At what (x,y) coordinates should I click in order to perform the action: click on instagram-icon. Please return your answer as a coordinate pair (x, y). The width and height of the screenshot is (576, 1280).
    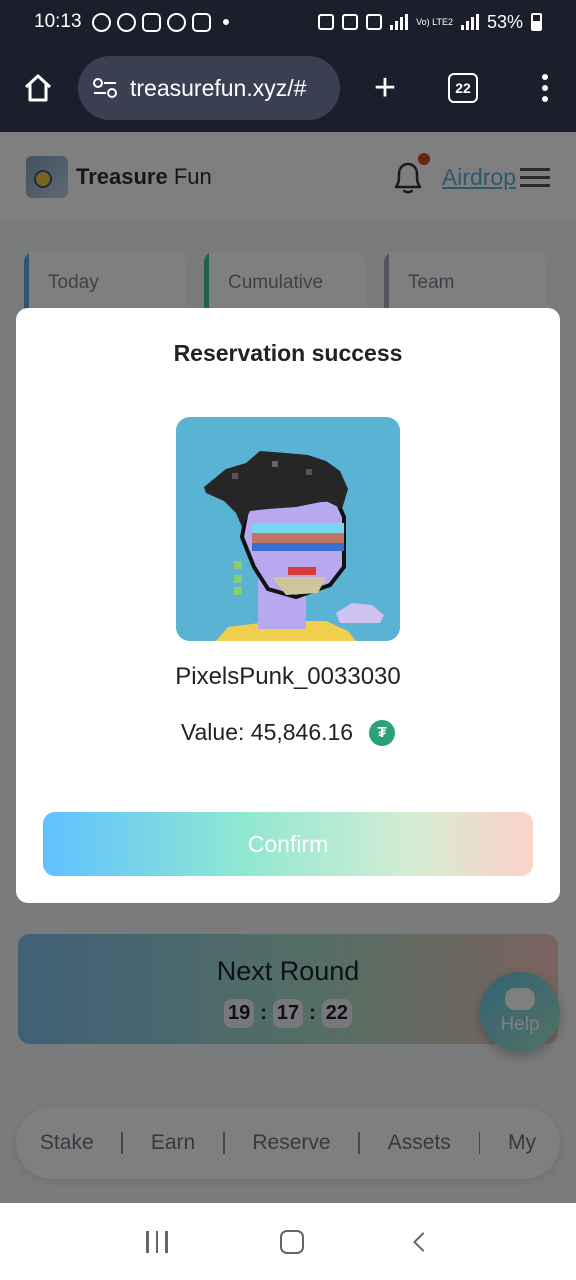
    Looking at the image, I should click on (151, 22).